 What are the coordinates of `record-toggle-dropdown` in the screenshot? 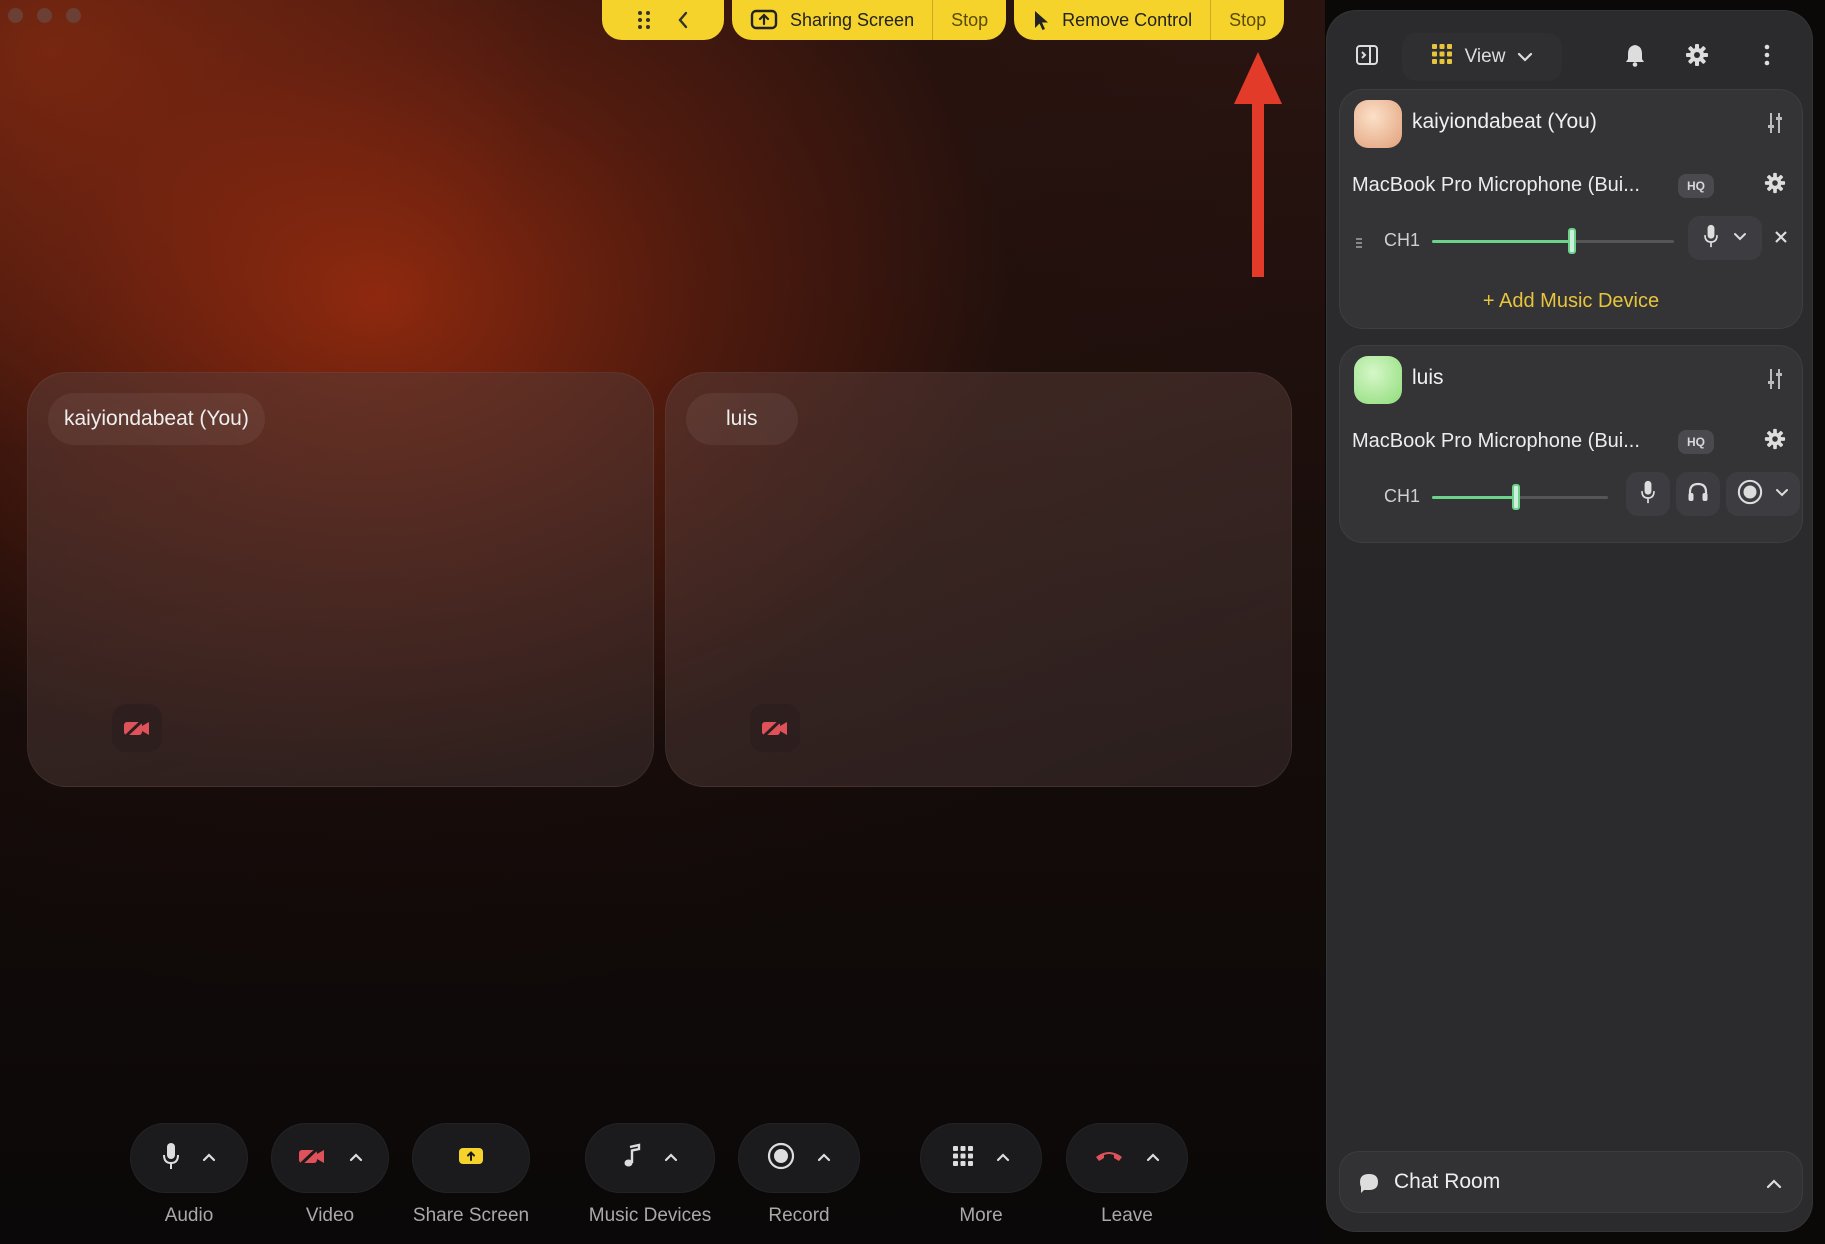 It's located at (1763, 494).